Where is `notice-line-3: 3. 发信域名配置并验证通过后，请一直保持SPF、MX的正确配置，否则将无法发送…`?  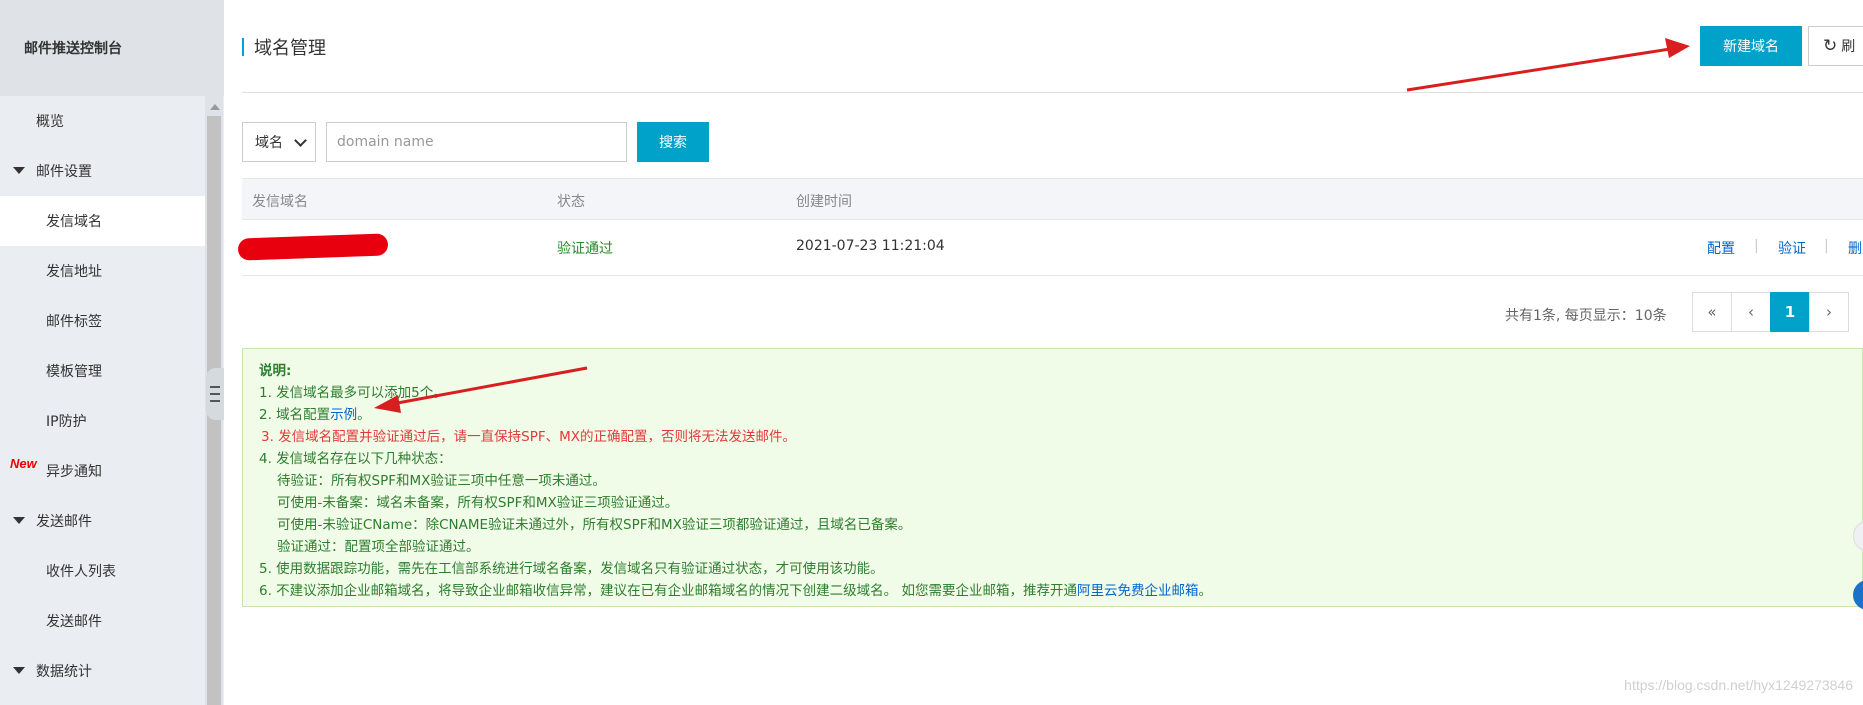 notice-line-3: 3. 发信域名配置并验证通过后，请一直保持SPF、MX的正确配置，否则将无法发送… is located at coordinates (529, 437).